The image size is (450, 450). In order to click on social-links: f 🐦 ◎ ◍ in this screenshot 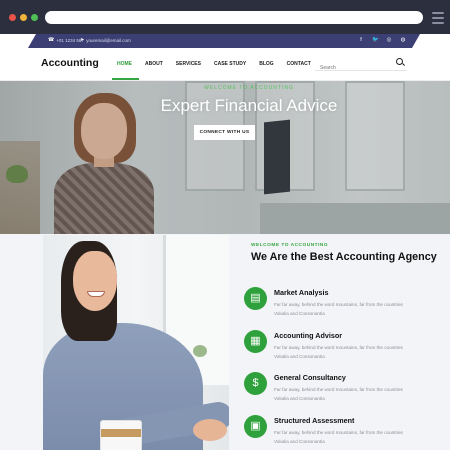, I will do `click(382, 40)`.